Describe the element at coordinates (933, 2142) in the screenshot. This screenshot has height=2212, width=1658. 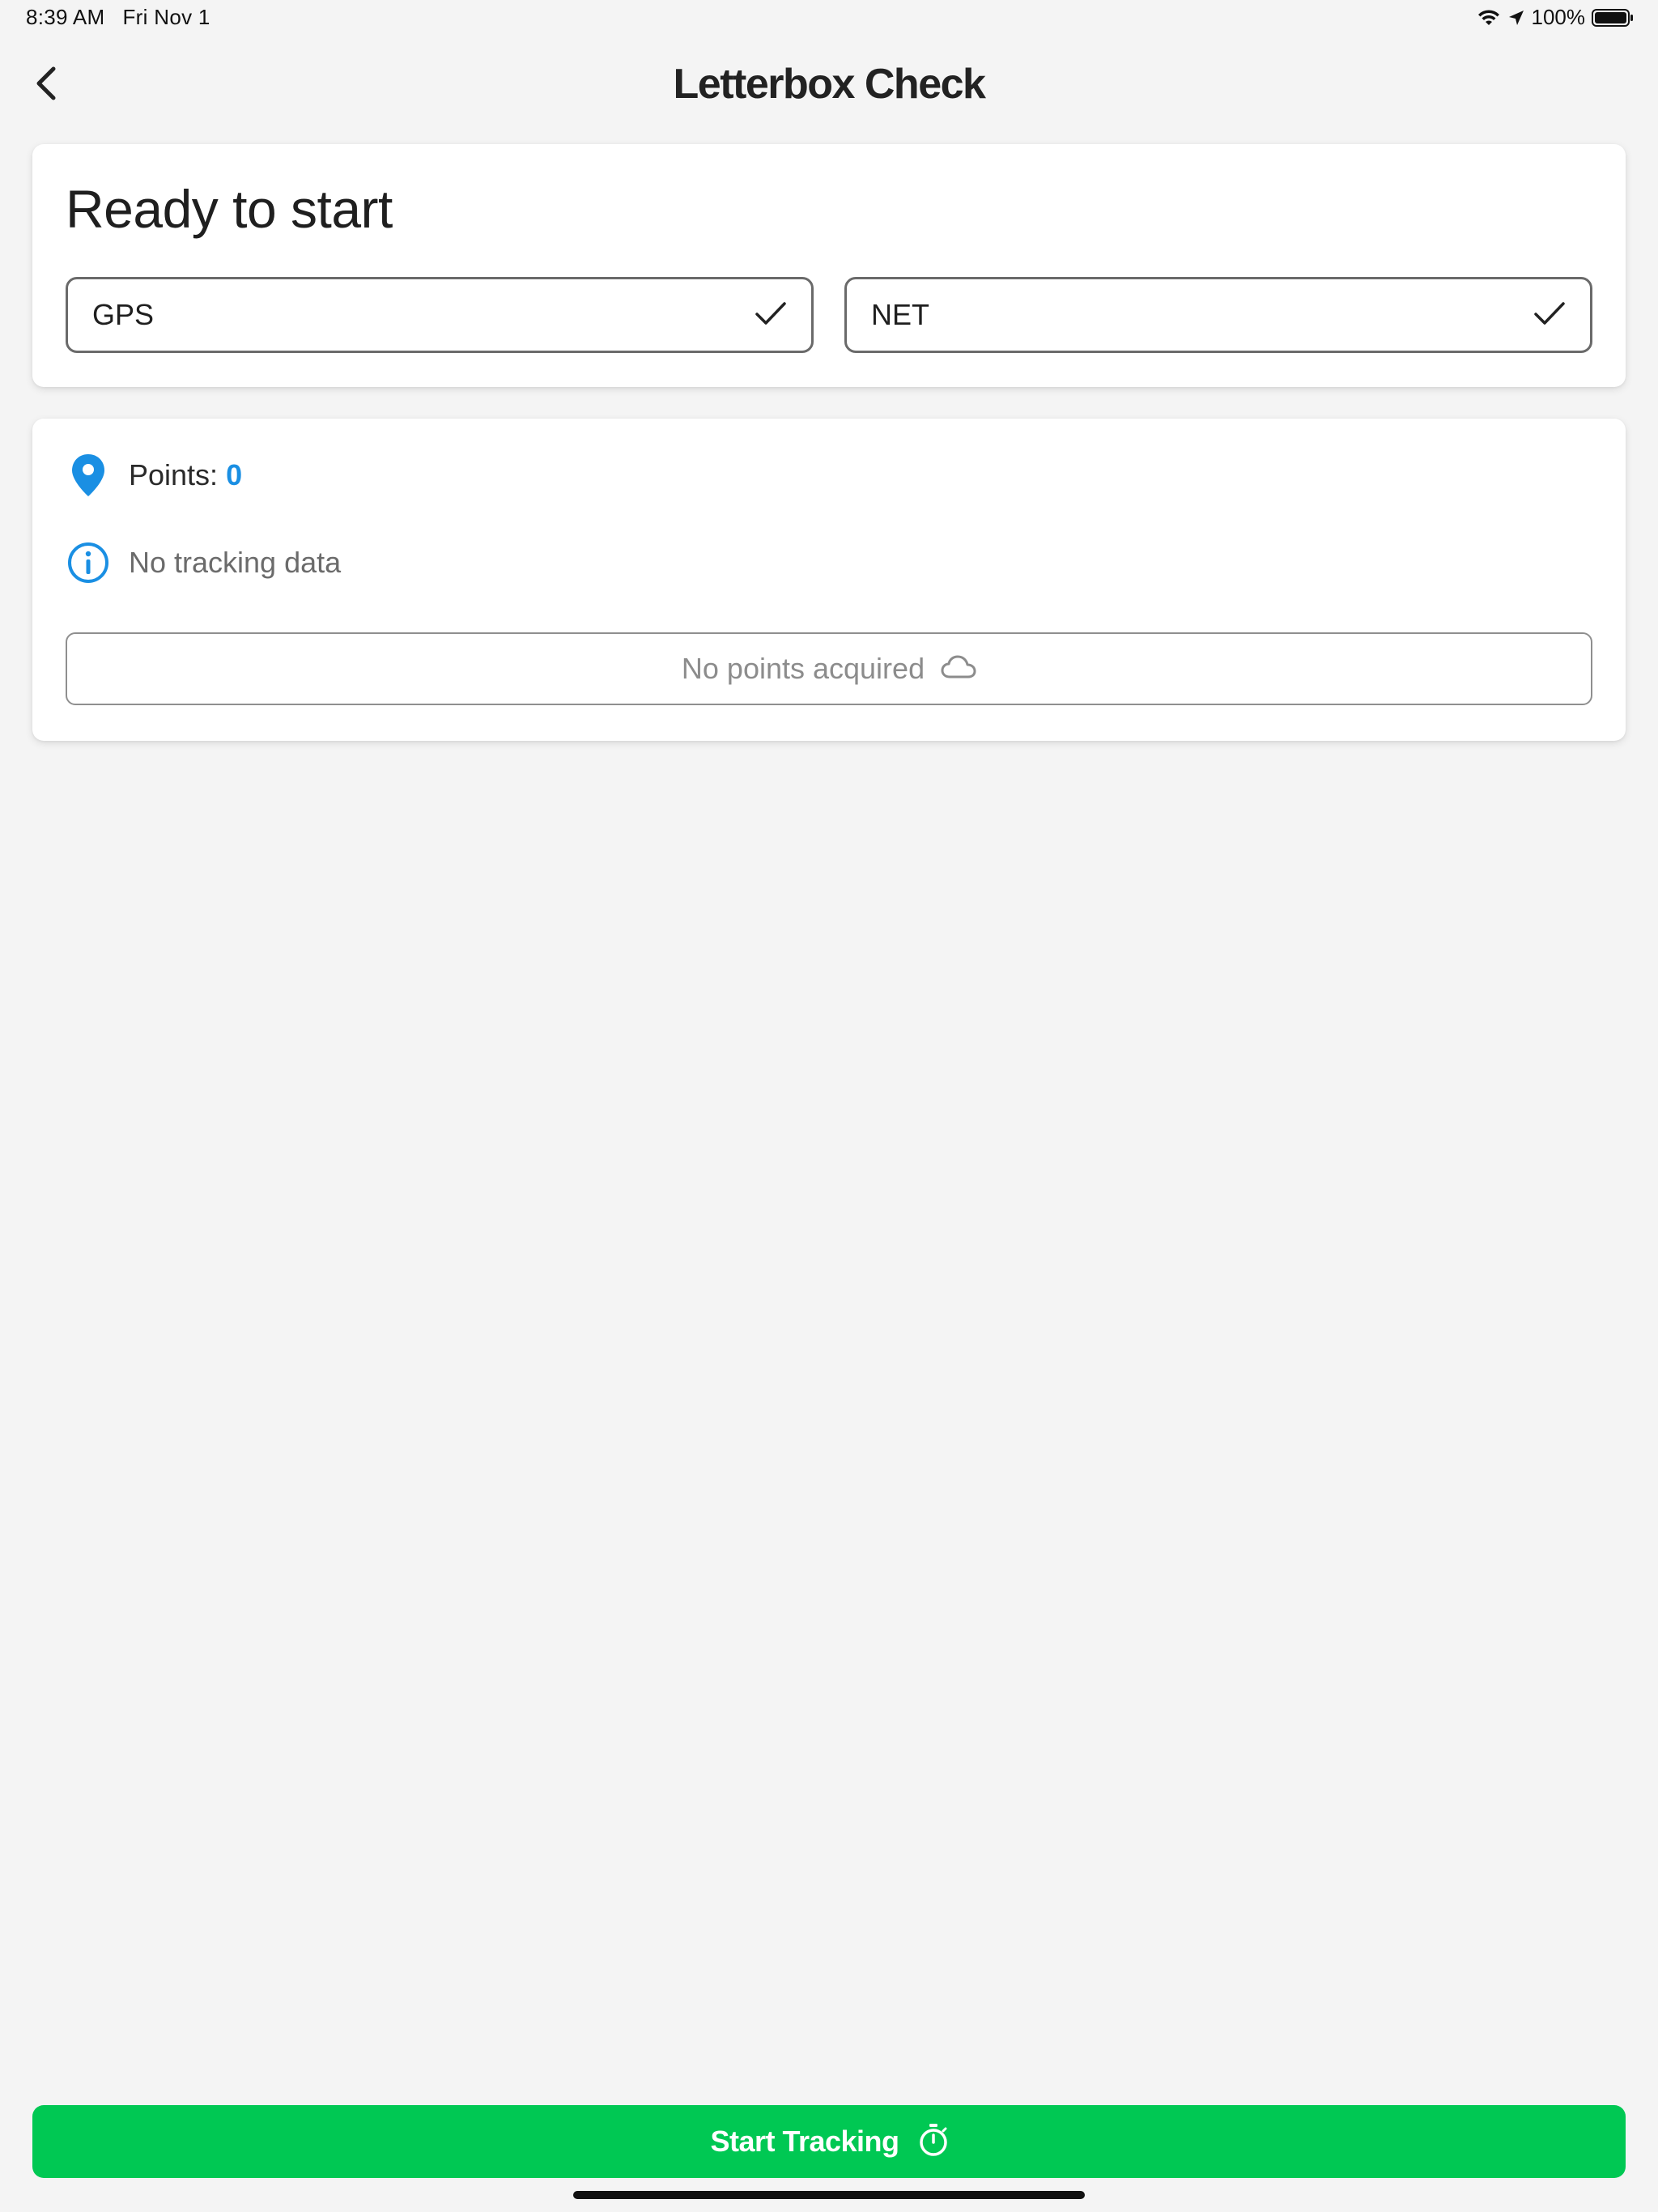
I see `stopwatch-icon` at that location.